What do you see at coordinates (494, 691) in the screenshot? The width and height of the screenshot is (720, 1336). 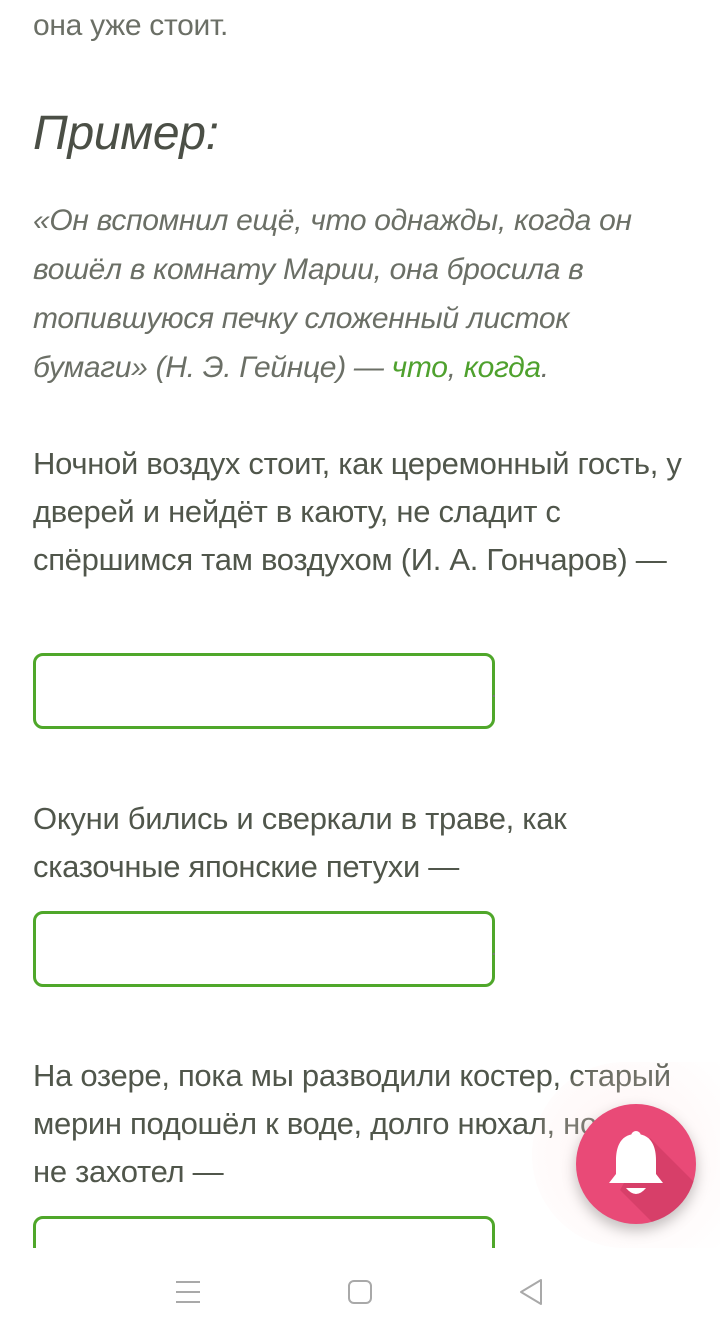 I see `question-1-period: .` at bounding box center [494, 691].